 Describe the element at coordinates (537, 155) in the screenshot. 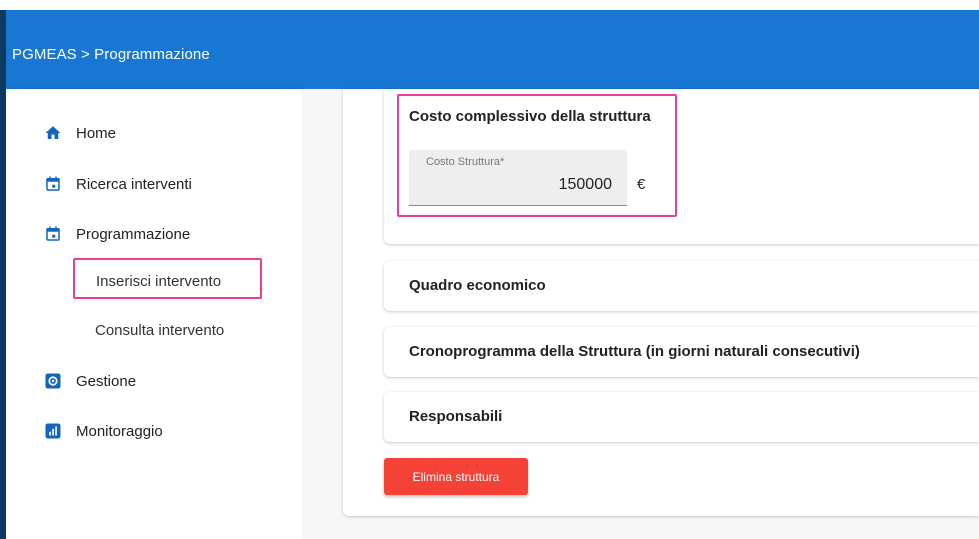

I see `cost-section-highlight` at that location.